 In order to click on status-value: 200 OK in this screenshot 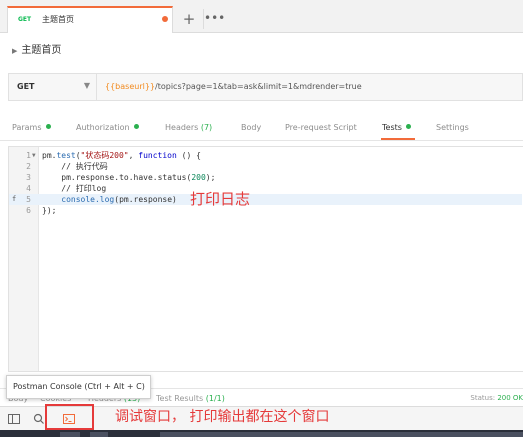, I will do `click(510, 398)`.